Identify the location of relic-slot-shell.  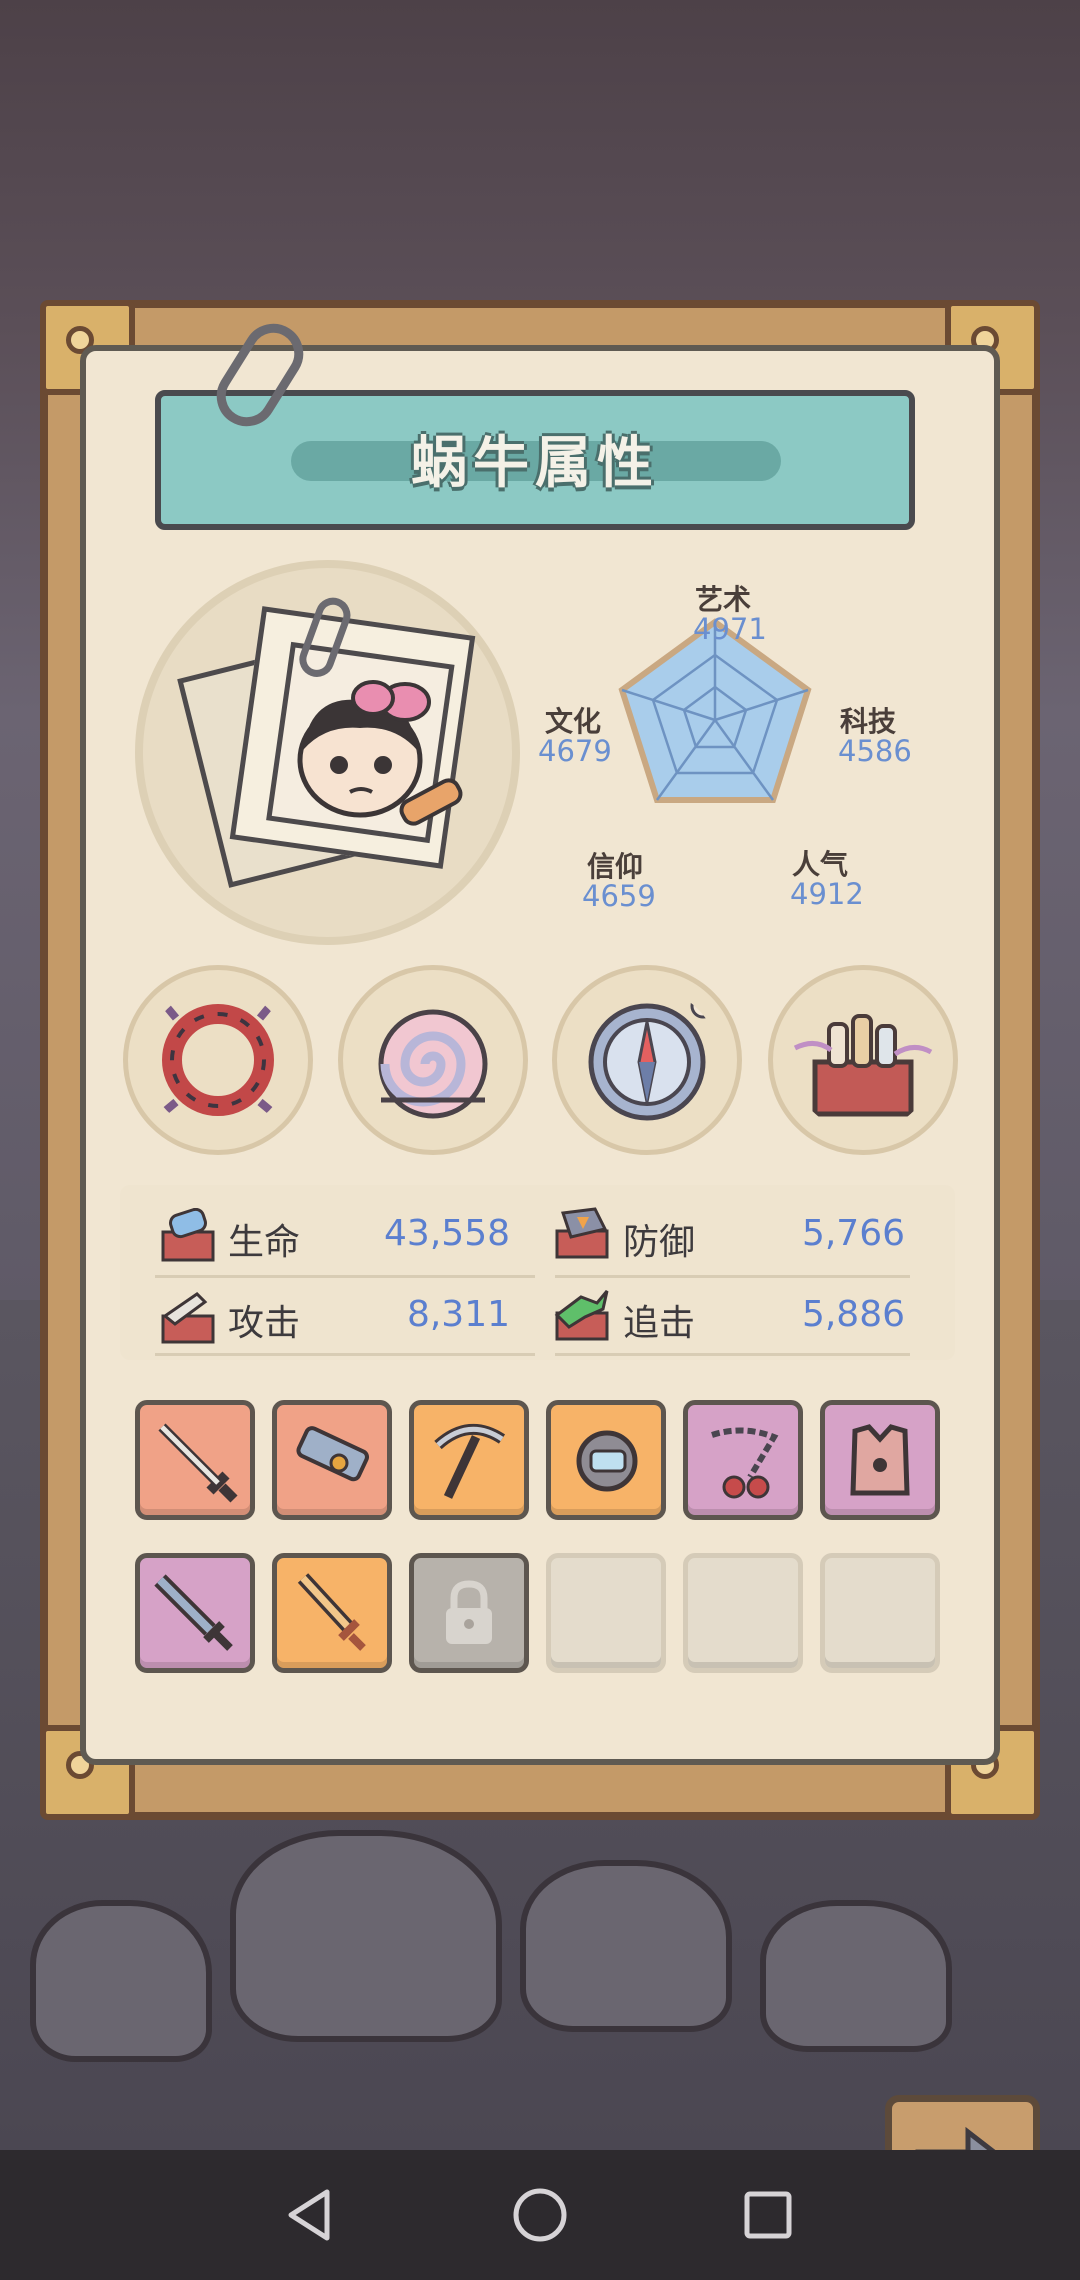
(433, 1060).